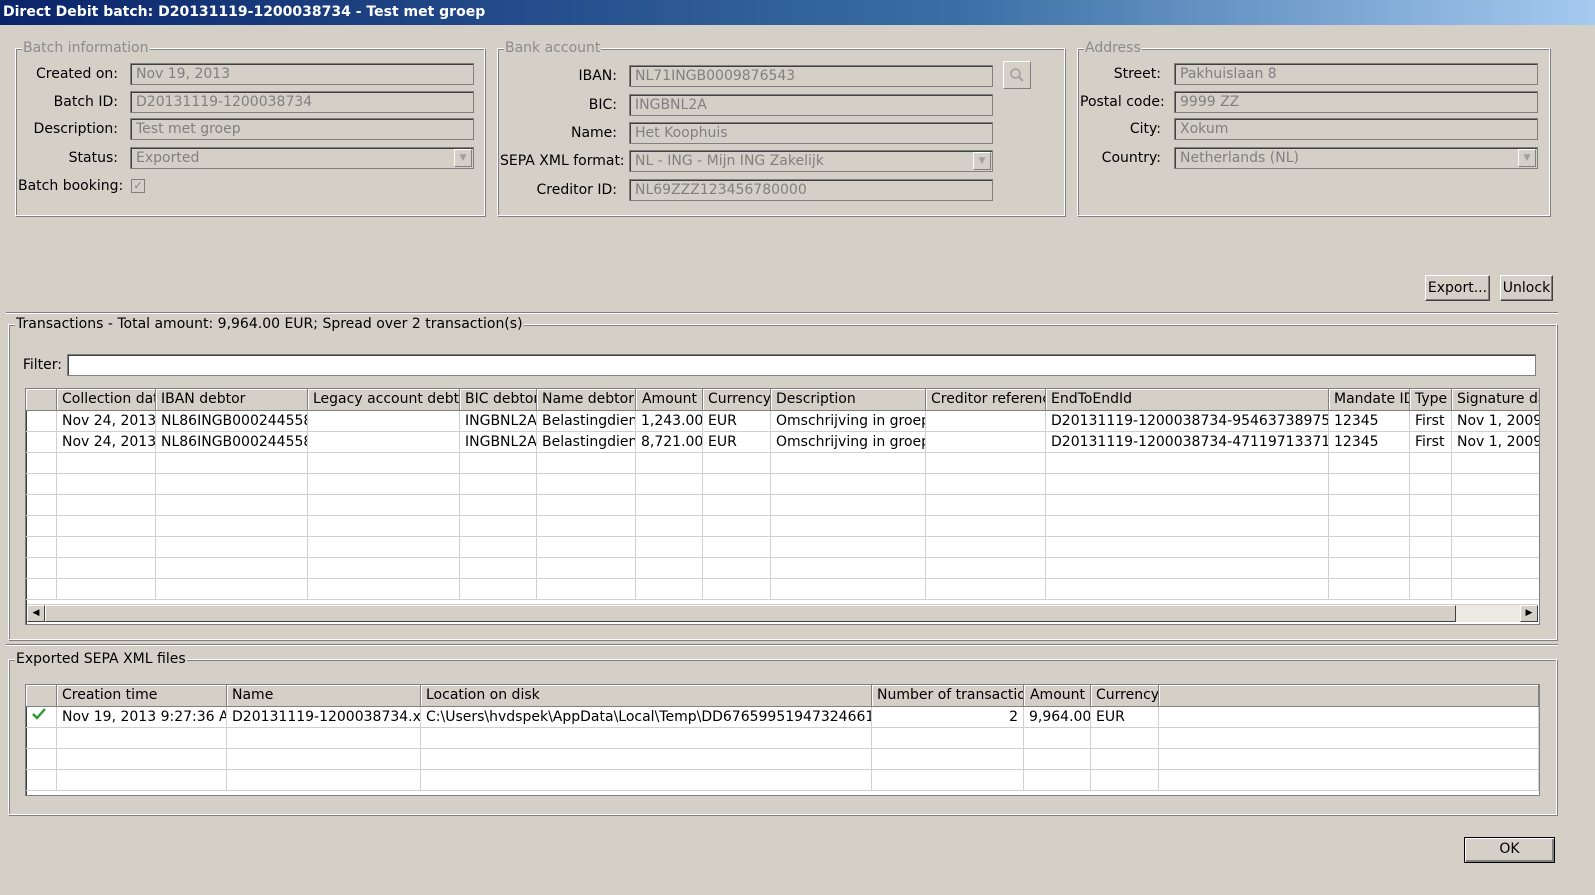 The width and height of the screenshot is (1595, 895). What do you see at coordinates (669, 421) in the screenshot?
I see `table-cell: 1,243.00` at bounding box center [669, 421].